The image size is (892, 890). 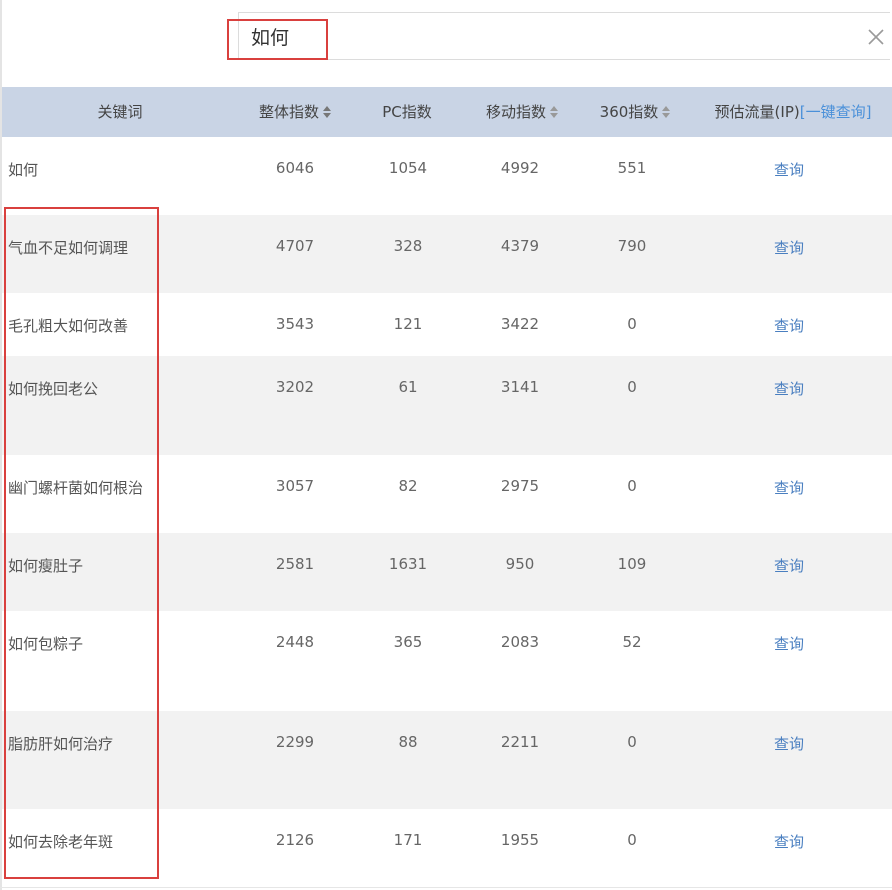 I want to click on column-header-overall: 整体指数, so click(x=295, y=112).